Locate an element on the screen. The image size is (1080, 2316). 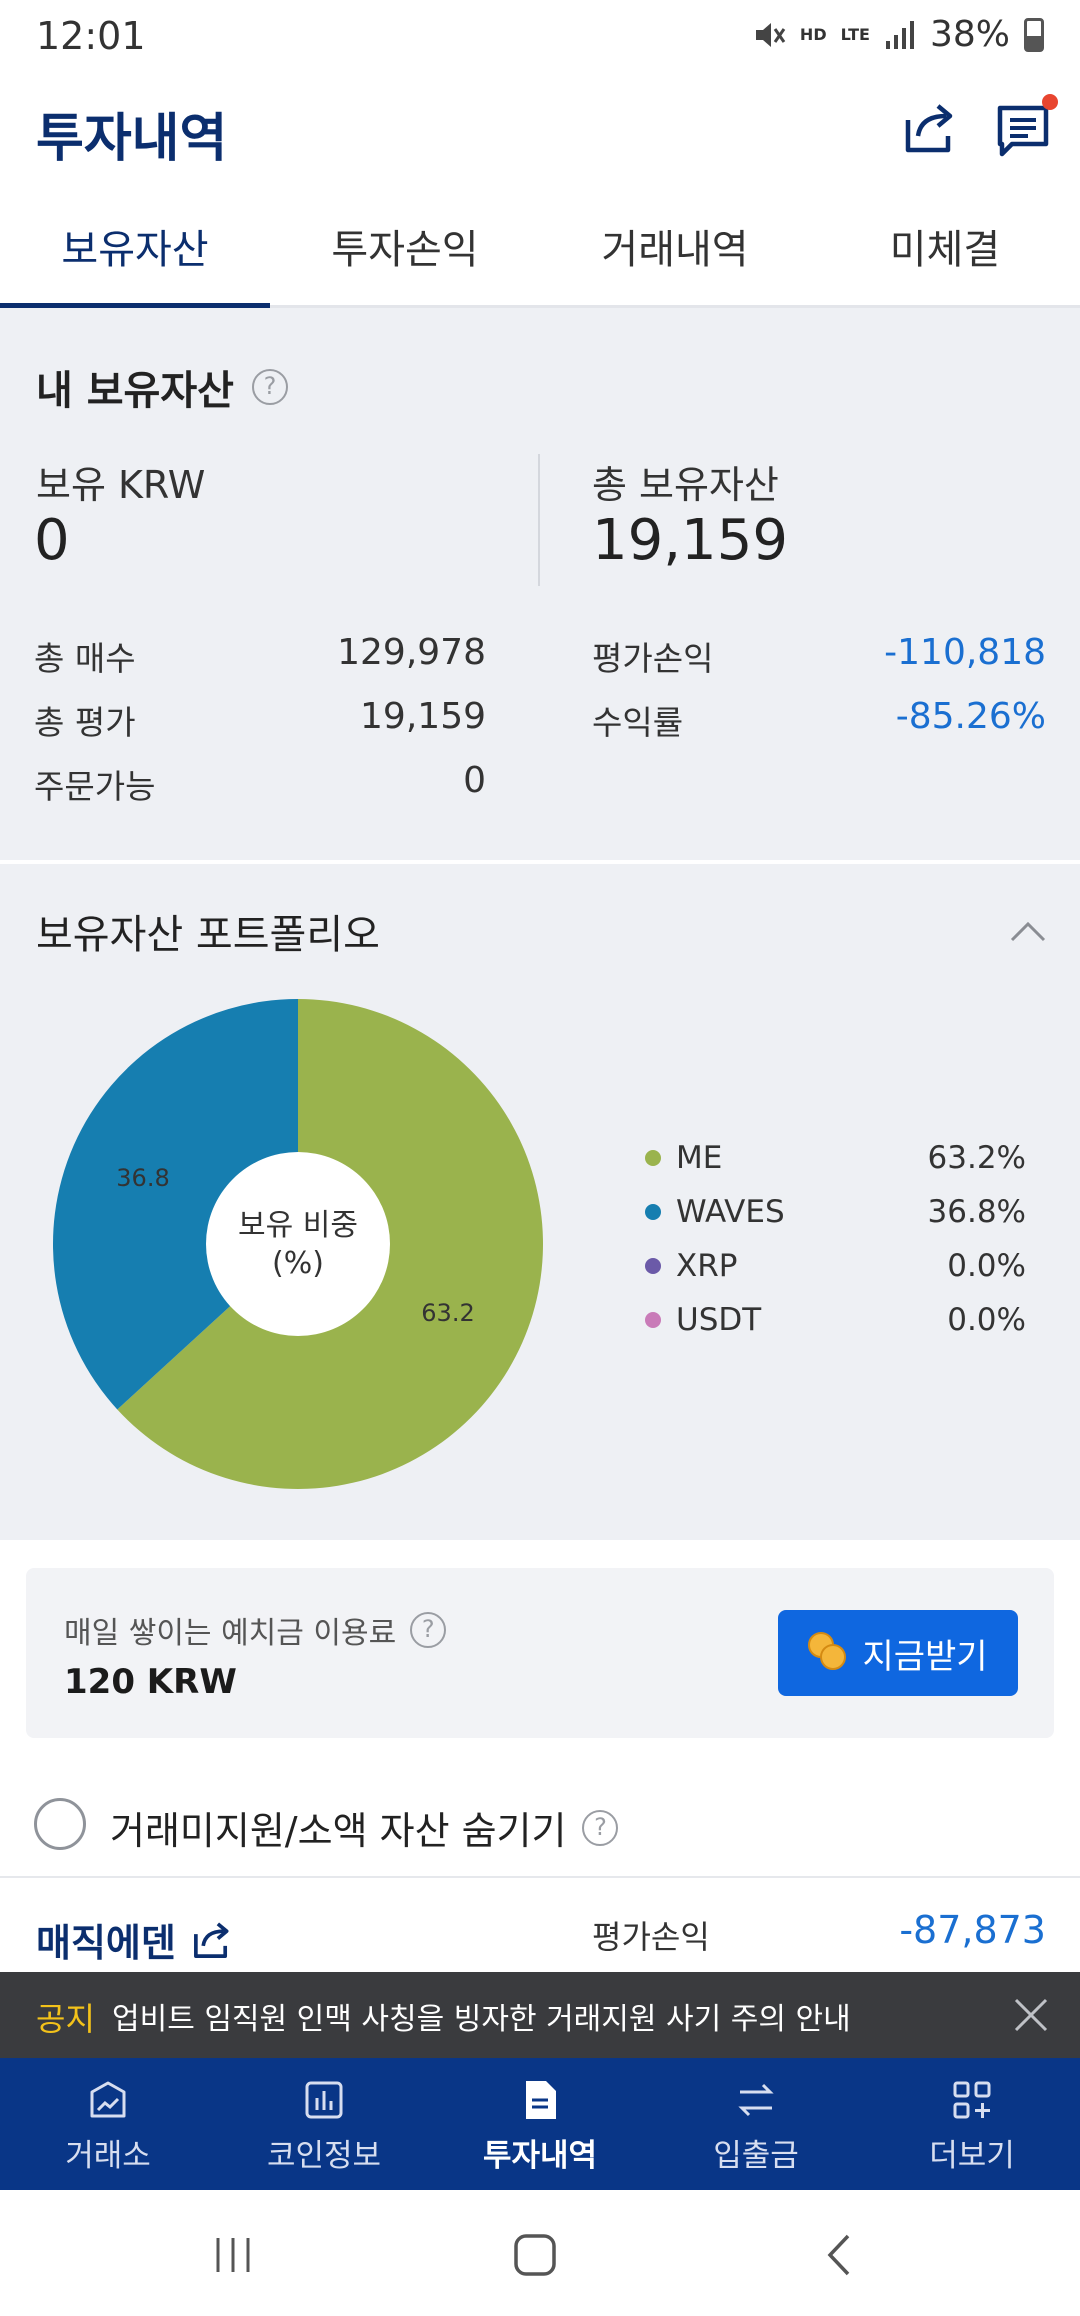
more-grid-icon is located at coordinates (972, 2100).